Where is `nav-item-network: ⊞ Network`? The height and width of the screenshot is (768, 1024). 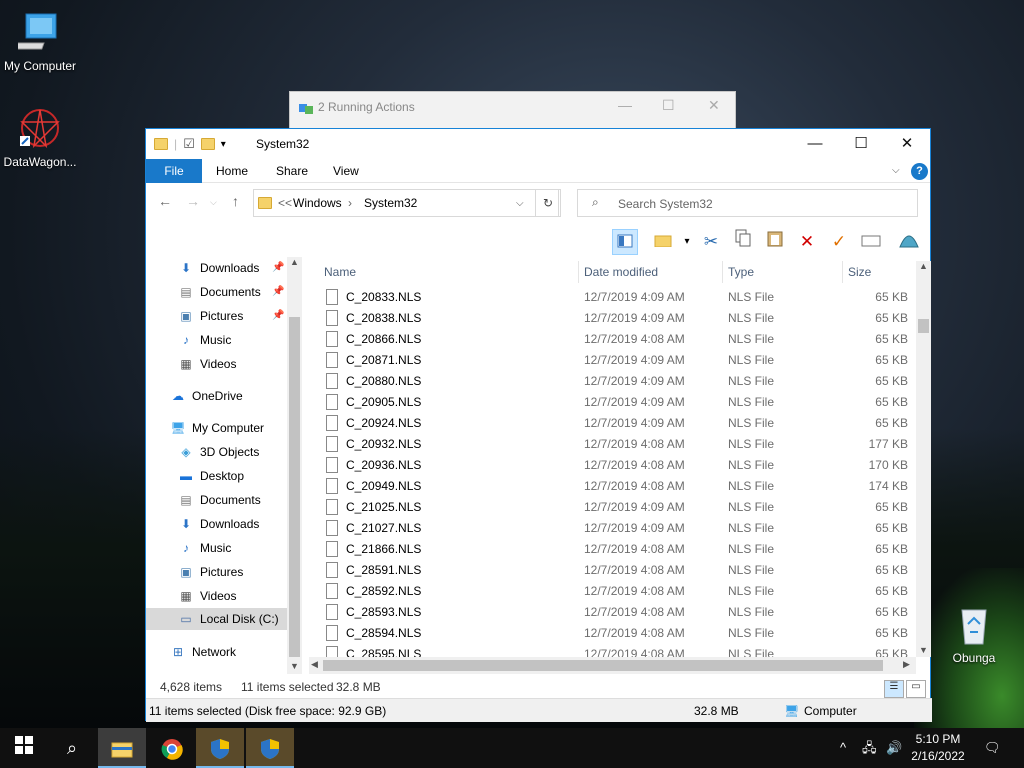
nav-item-network: ⊞ Network is located at coordinates (203, 652).